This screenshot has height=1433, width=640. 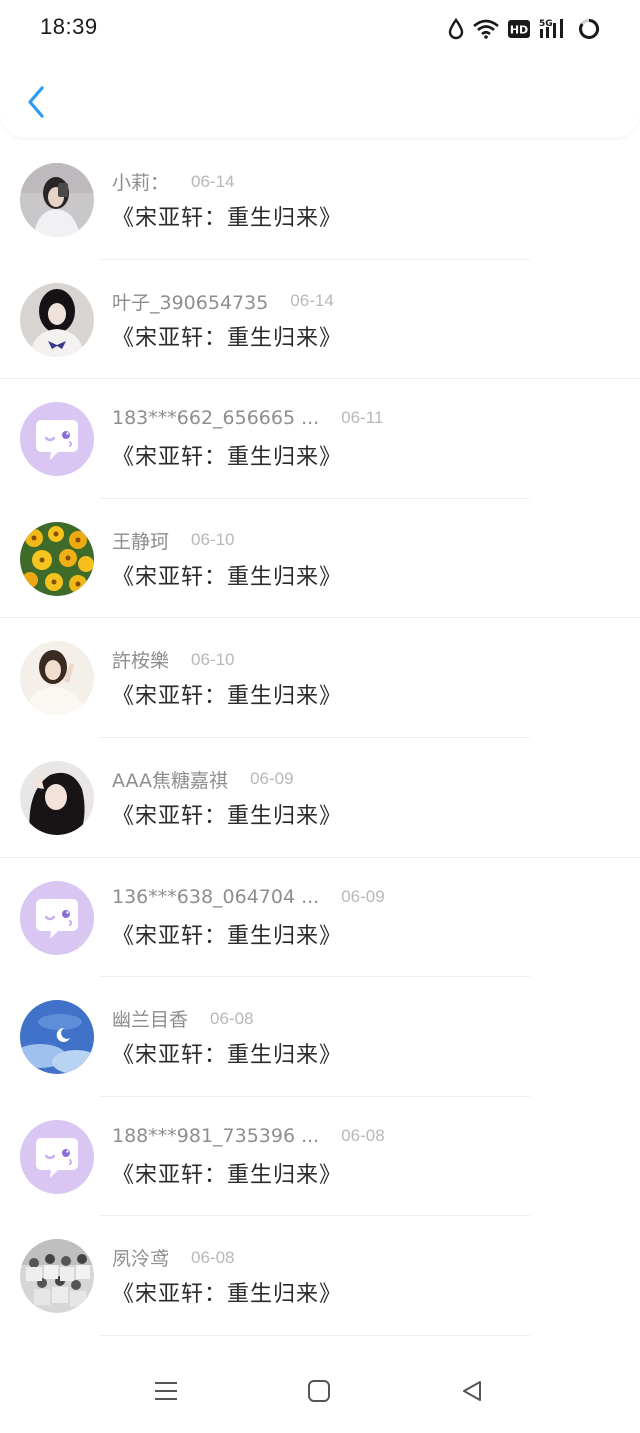 I want to click on list-item: 夙泠鸢 06-08 《宋亚轩：重生归来》, so click(x=320, y=1276).